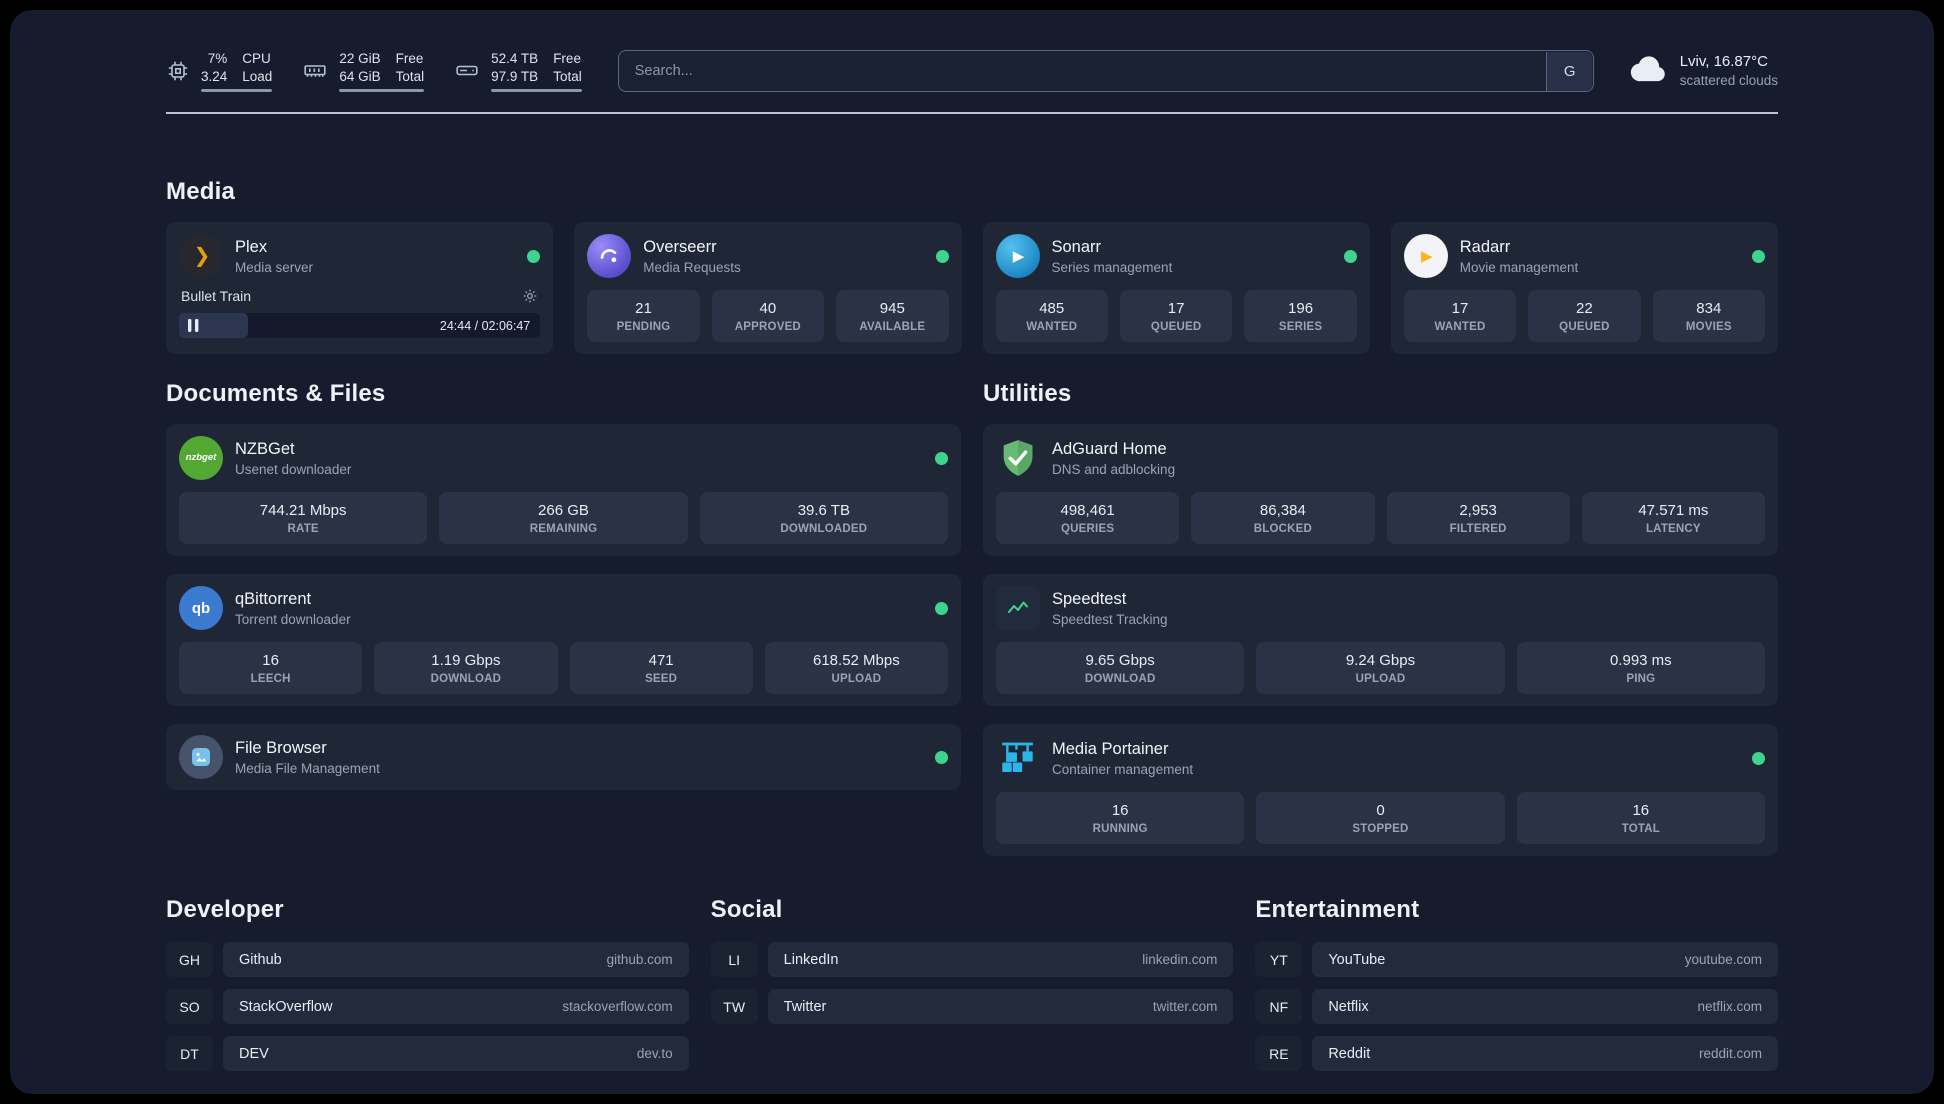 The width and height of the screenshot is (1944, 1104). Describe the element at coordinates (563, 757) in the screenshot. I see `service-card-filebrowser: File Browser Media File Management` at that location.